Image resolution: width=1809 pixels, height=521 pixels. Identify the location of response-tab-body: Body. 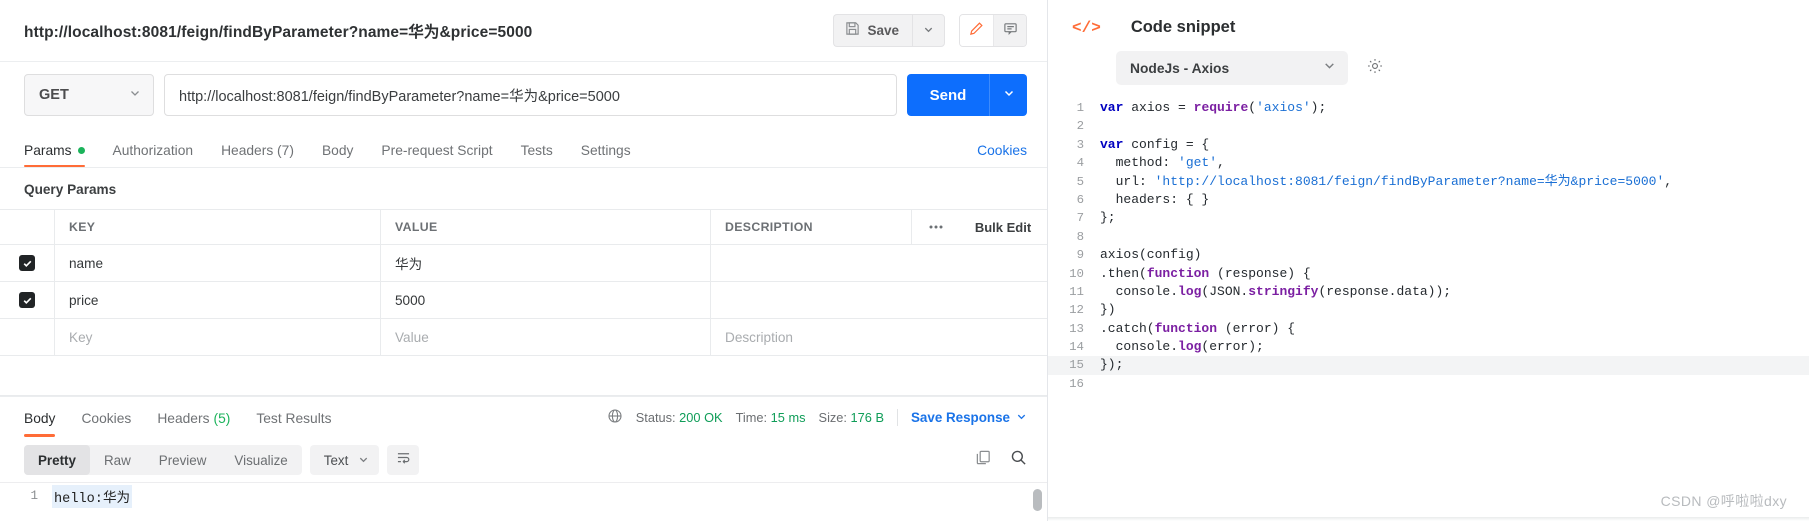
(40, 418).